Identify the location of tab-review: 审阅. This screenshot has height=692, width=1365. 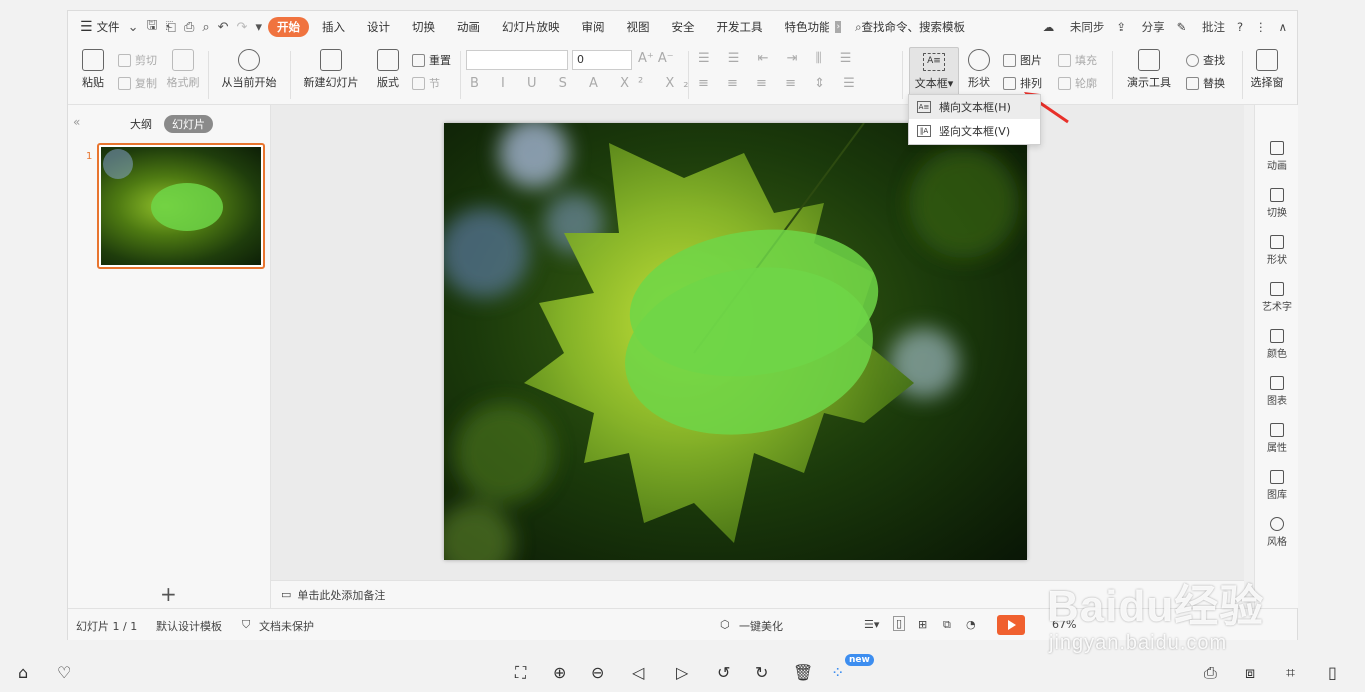
(592, 27).